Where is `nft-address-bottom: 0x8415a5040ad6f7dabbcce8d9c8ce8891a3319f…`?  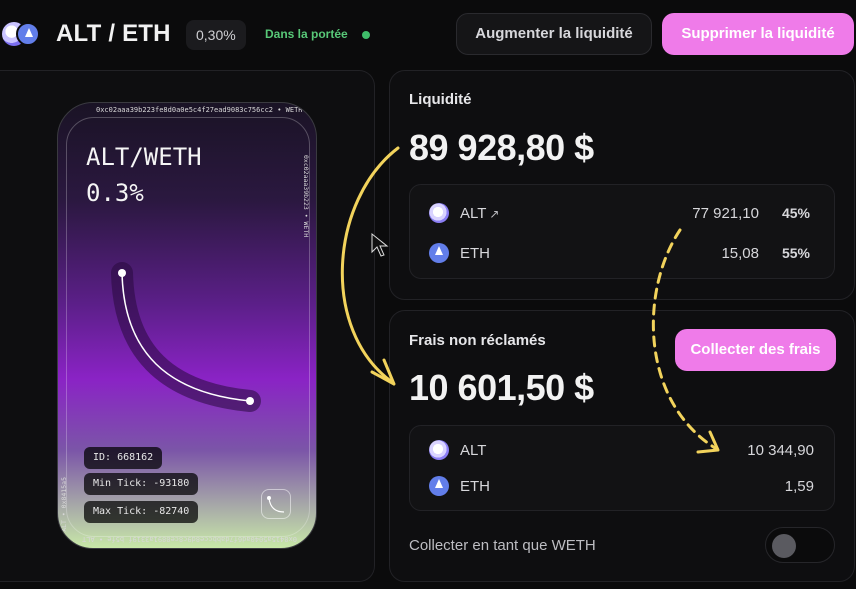 nft-address-bottom: 0x8415a5040ad6f7dabbcce8d9c8ce8891a3319f… is located at coordinates (189, 539).